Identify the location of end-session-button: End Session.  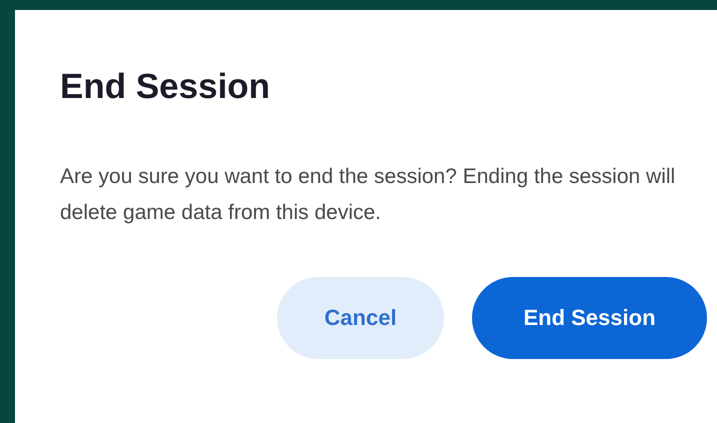
(589, 317).